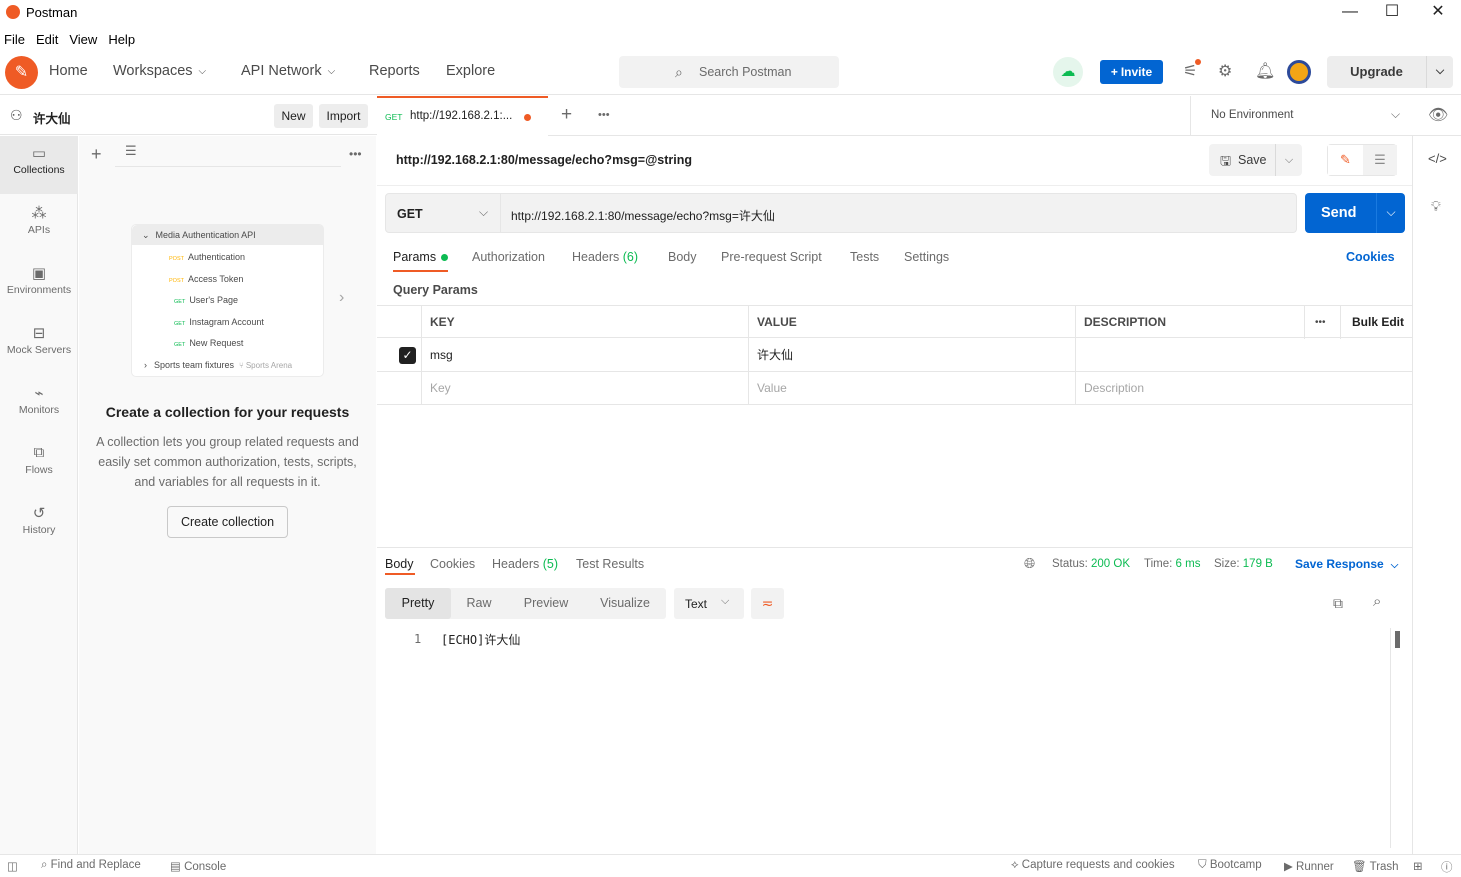 This screenshot has width=1461, height=877. Describe the element at coordinates (729, 72) in the screenshot. I see `search-input: ⌕ Search Postman` at that location.